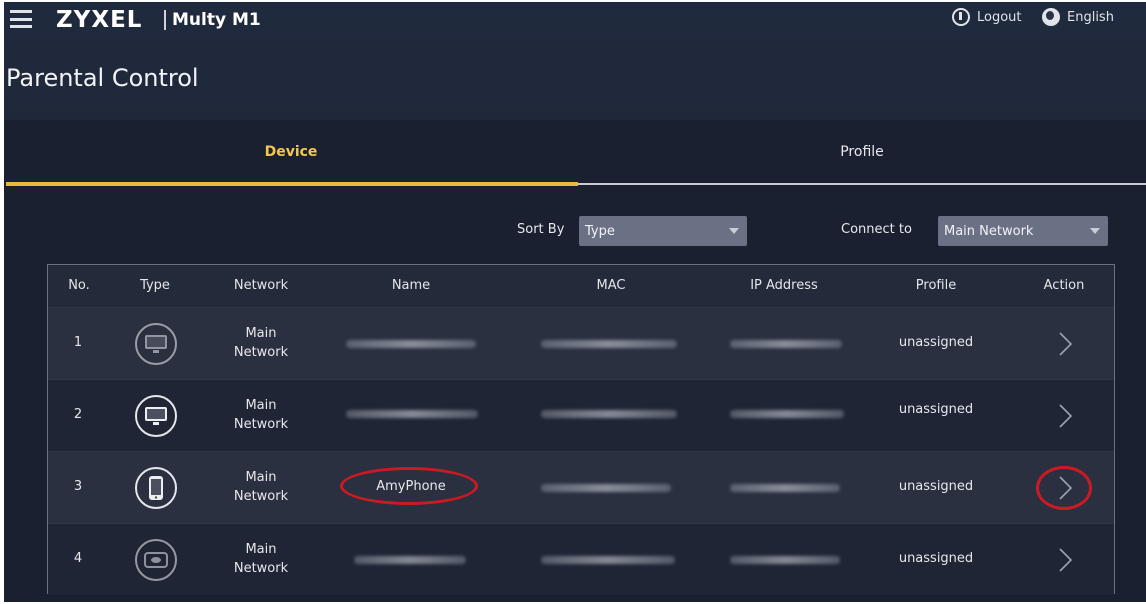 This screenshot has width=1146, height=604. What do you see at coordinates (216, 20) in the screenshot?
I see `model-name: Multy M1` at bounding box center [216, 20].